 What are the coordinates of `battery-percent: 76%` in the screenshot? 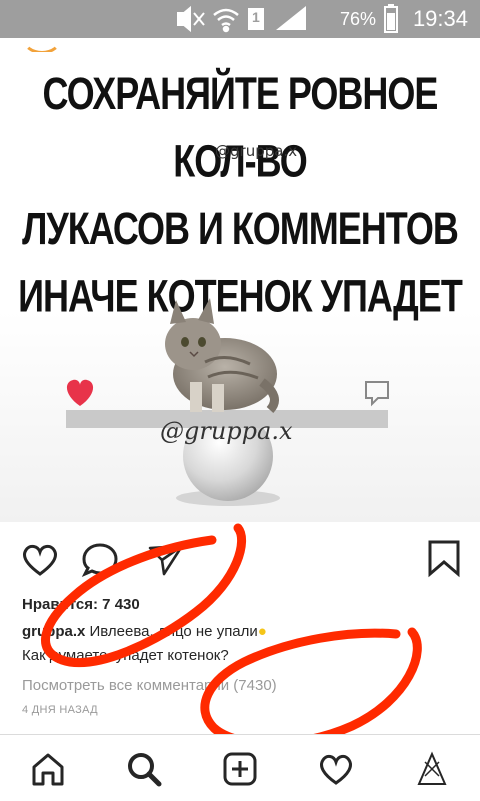 It's located at (357, 18).